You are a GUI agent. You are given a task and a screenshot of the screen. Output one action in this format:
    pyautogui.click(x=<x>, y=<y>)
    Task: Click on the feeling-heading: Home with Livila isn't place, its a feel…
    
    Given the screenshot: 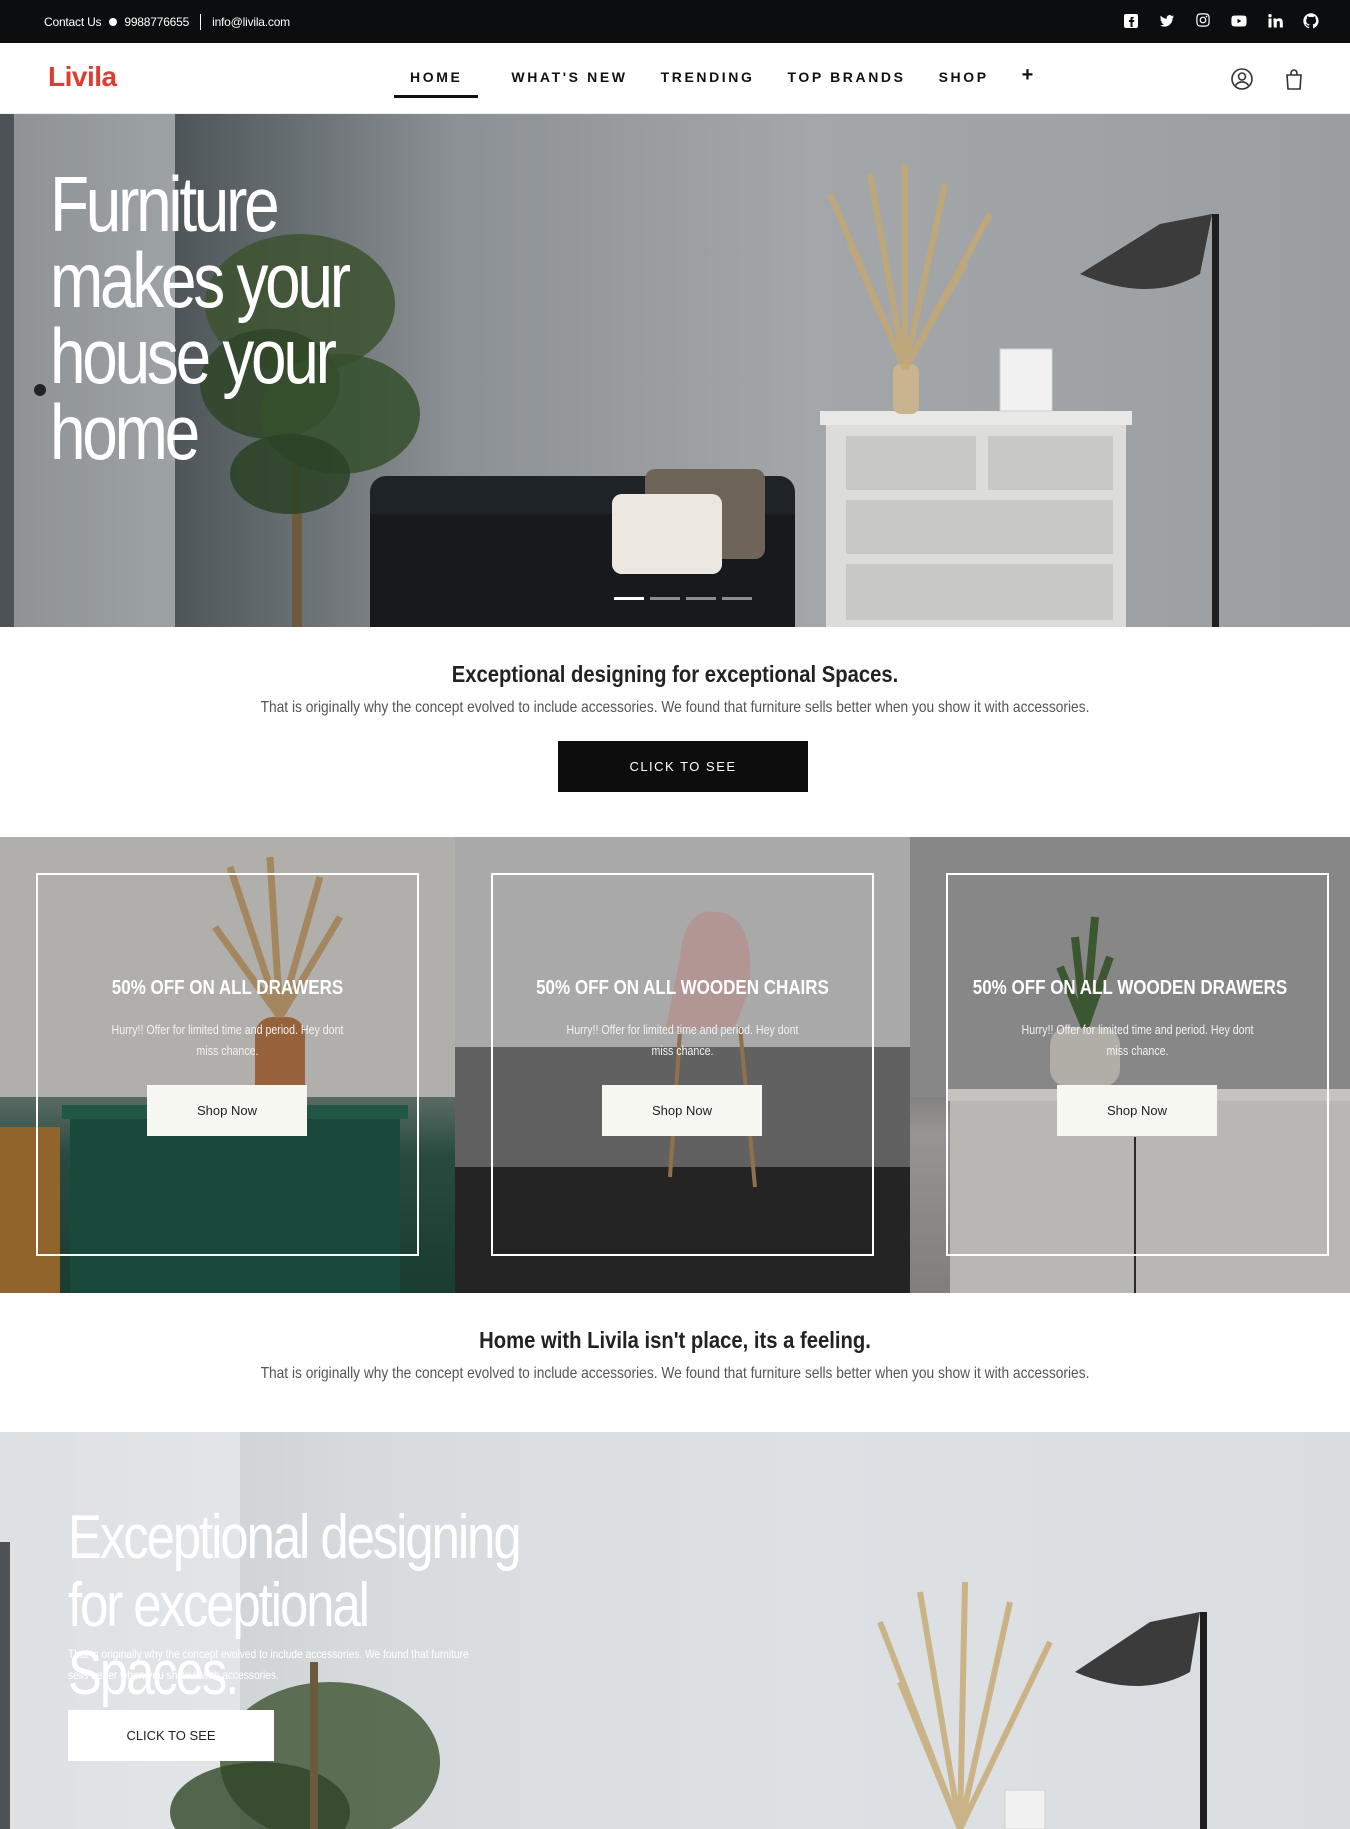 What is the action you would take?
    pyautogui.click(x=675, y=1340)
    